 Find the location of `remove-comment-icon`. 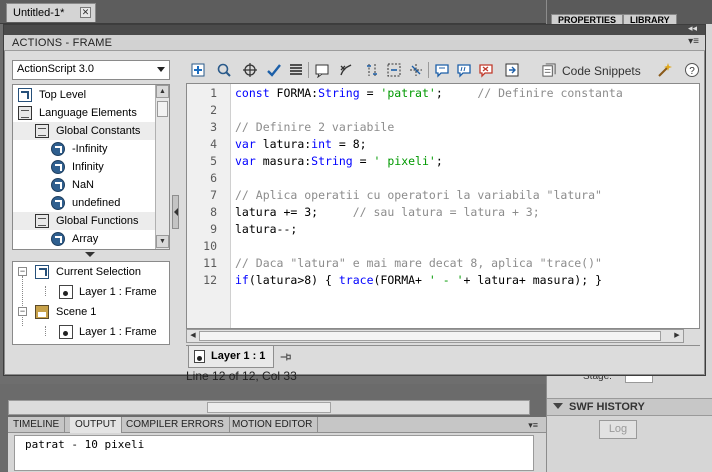

remove-comment-icon is located at coordinates (486, 70).